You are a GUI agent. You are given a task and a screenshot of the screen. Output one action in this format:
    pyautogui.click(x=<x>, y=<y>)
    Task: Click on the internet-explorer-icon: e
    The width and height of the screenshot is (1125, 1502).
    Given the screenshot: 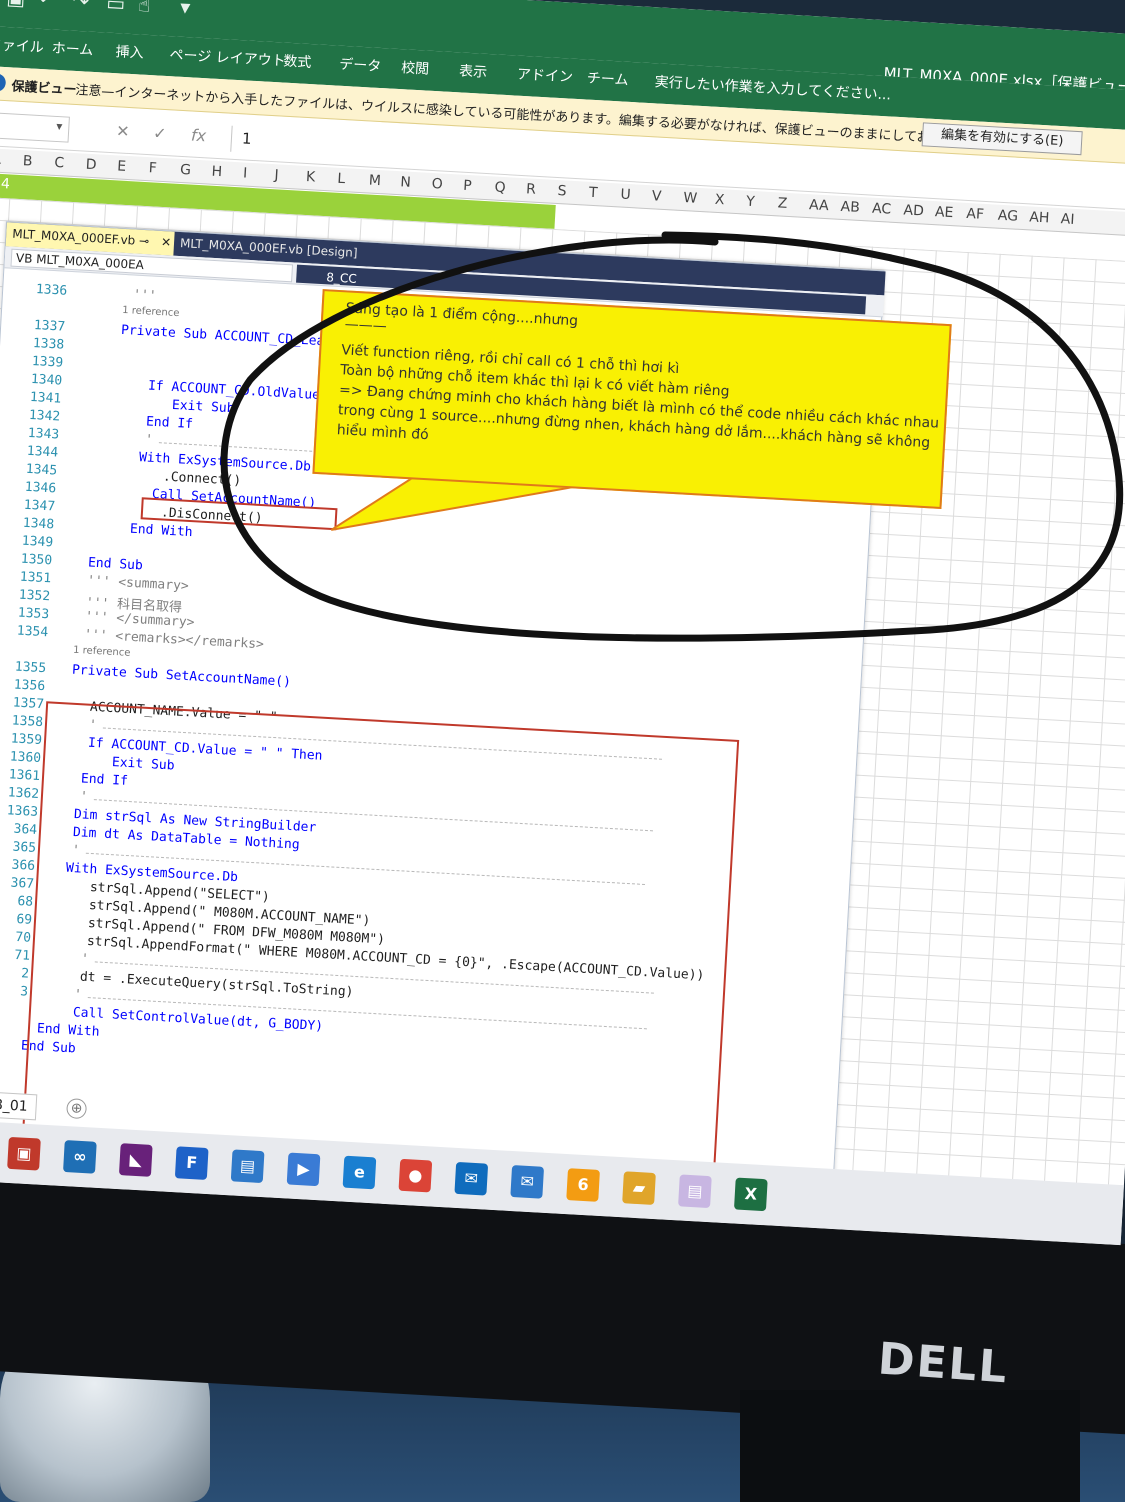 What is the action you would take?
    pyautogui.click(x=359, y=1172)
    